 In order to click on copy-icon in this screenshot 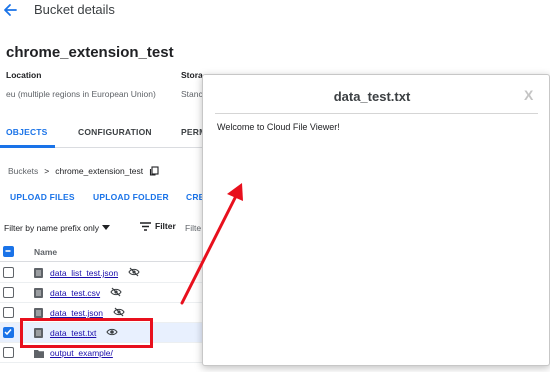, I will do `click(154, 171)`.